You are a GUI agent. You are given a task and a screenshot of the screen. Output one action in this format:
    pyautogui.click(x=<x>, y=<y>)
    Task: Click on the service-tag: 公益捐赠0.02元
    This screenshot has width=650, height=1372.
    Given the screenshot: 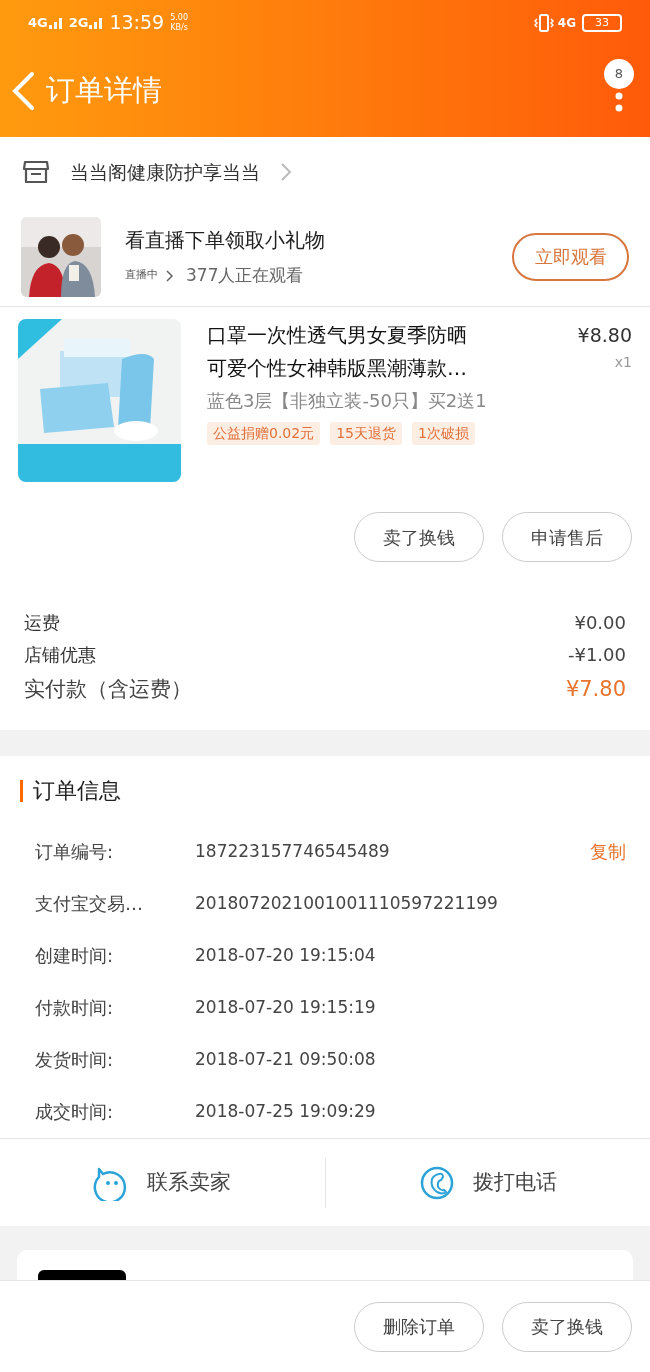 What is the action you would take?
    pyautogui.click(x=264, y=433)
    